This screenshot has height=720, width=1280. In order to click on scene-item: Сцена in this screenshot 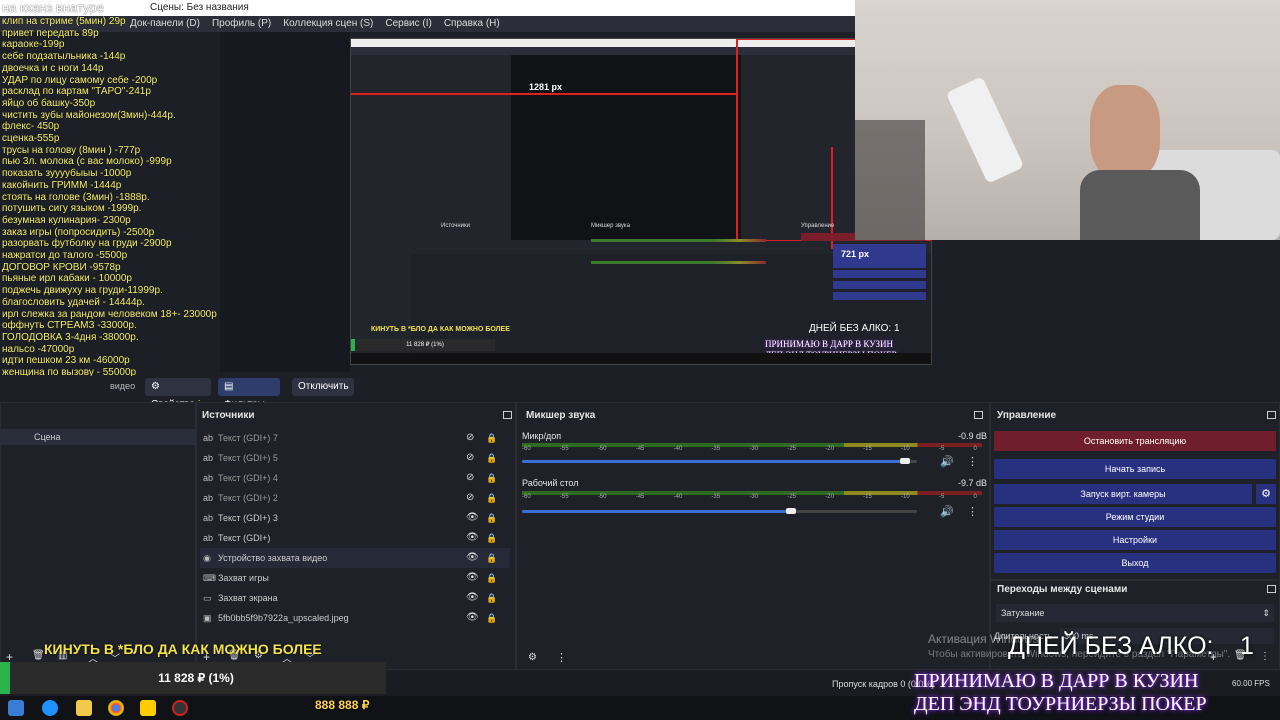, I will do `click(98, 437)`.